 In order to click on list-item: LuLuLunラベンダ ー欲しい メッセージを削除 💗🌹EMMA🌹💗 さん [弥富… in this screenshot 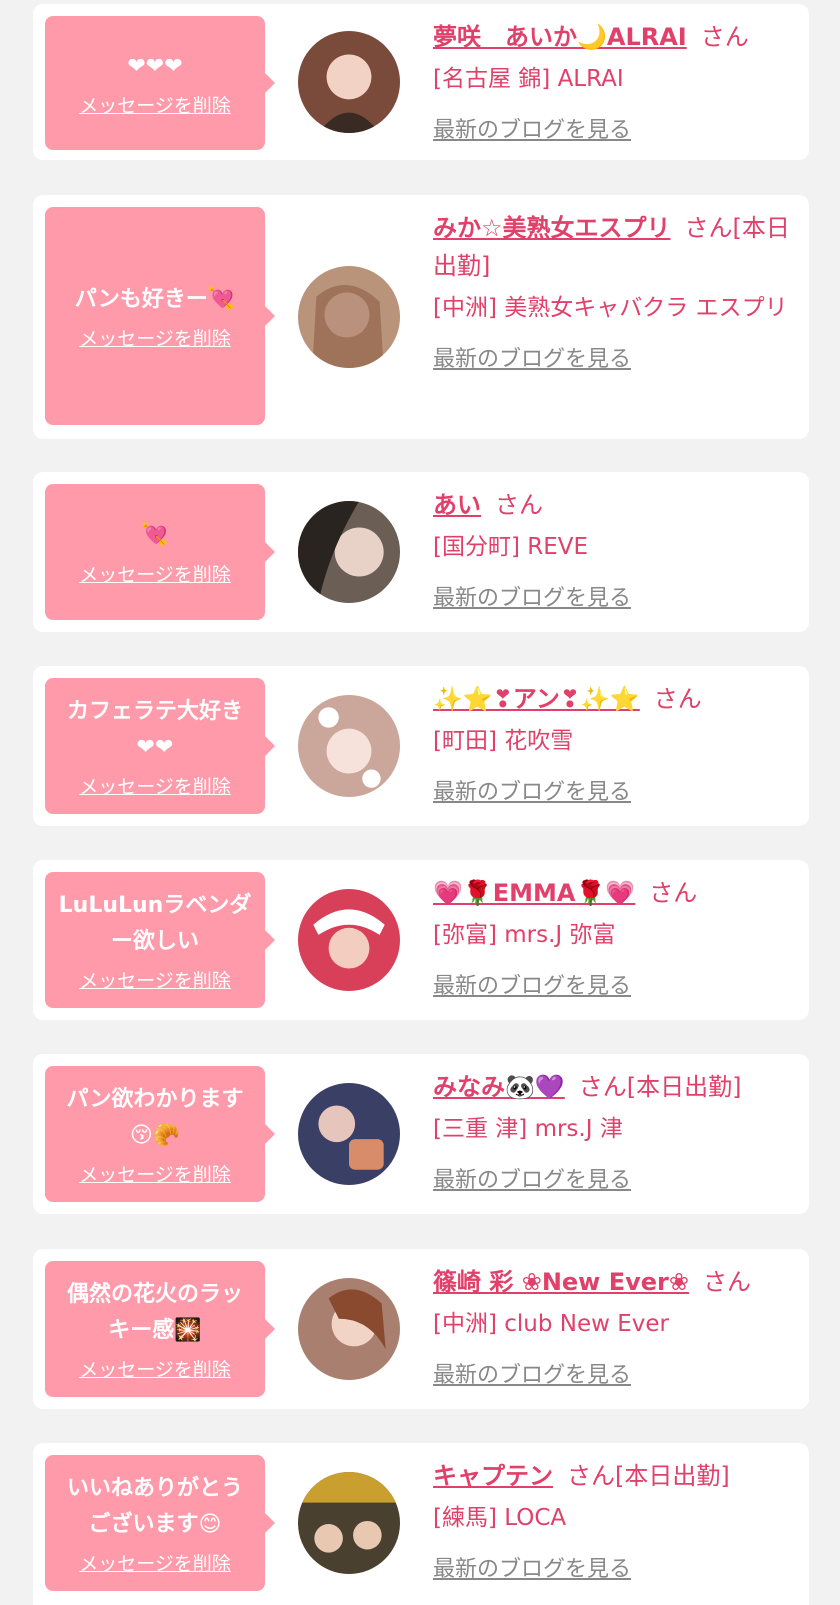, I will do `click(421, 940)`.